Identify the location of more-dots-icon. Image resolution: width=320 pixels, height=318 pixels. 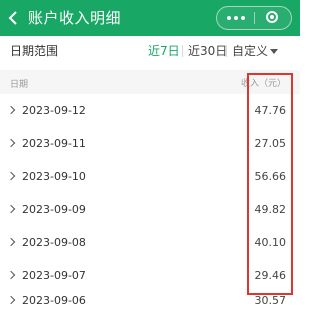
(235, 18).